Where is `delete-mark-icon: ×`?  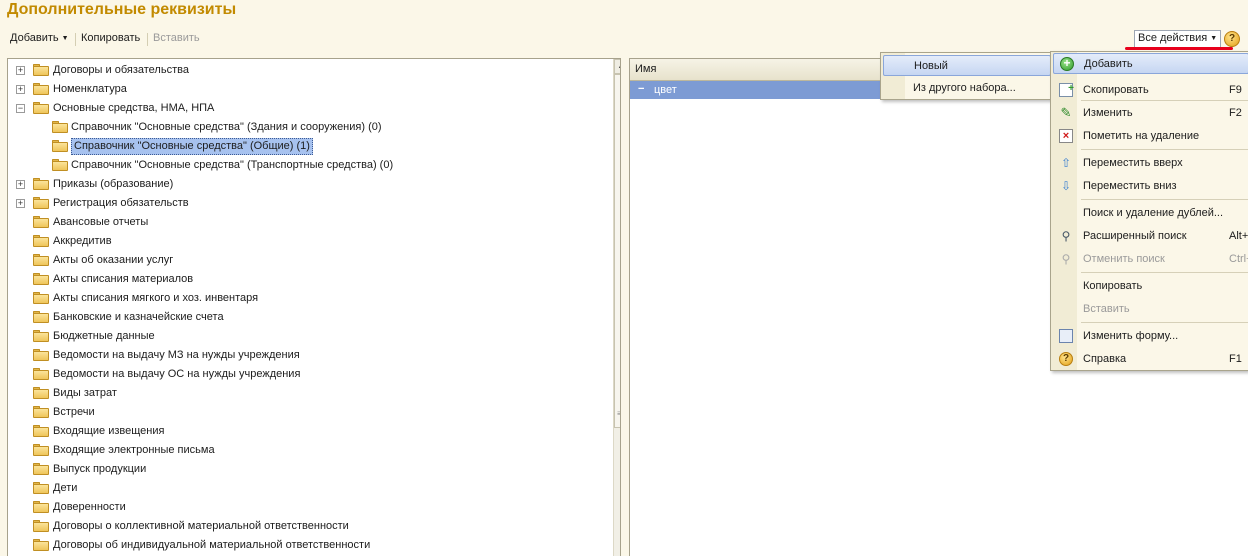 delete-mark-icon: × is located at coordinates (1066, 136).